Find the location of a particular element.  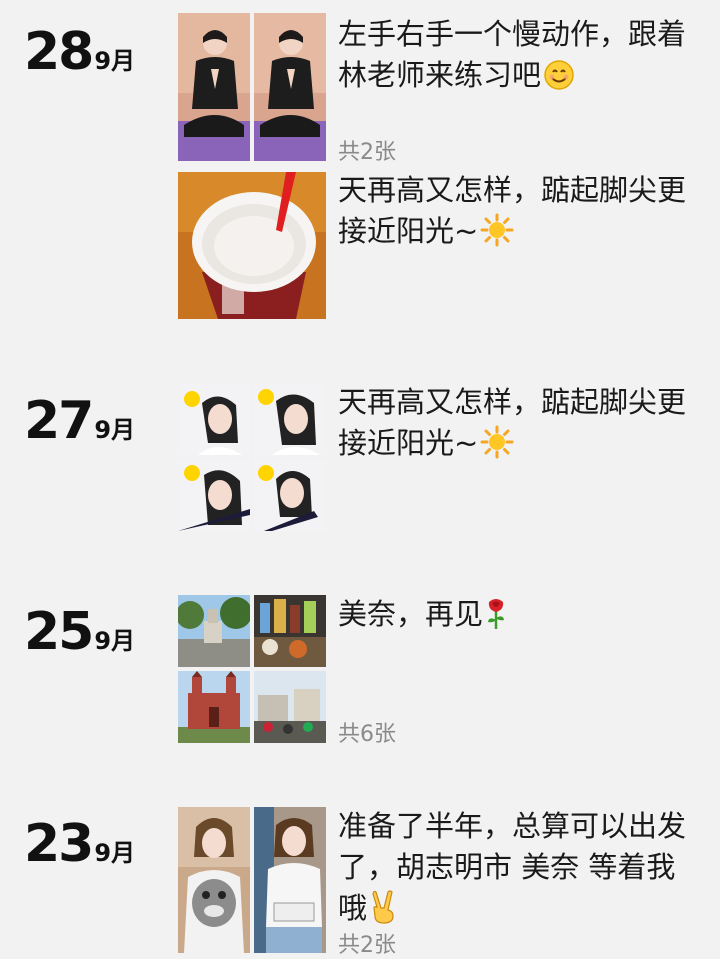

post-date: 27 9月 is located at coordinates (79, 421).